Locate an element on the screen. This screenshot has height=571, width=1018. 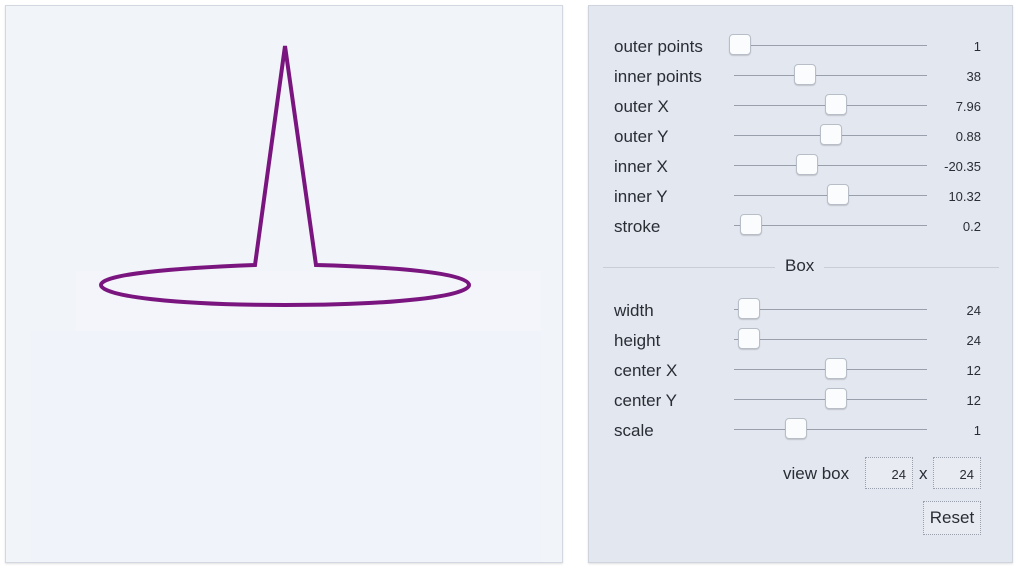
control-row-scale: scale 1 is located at coordinates (800, 430).